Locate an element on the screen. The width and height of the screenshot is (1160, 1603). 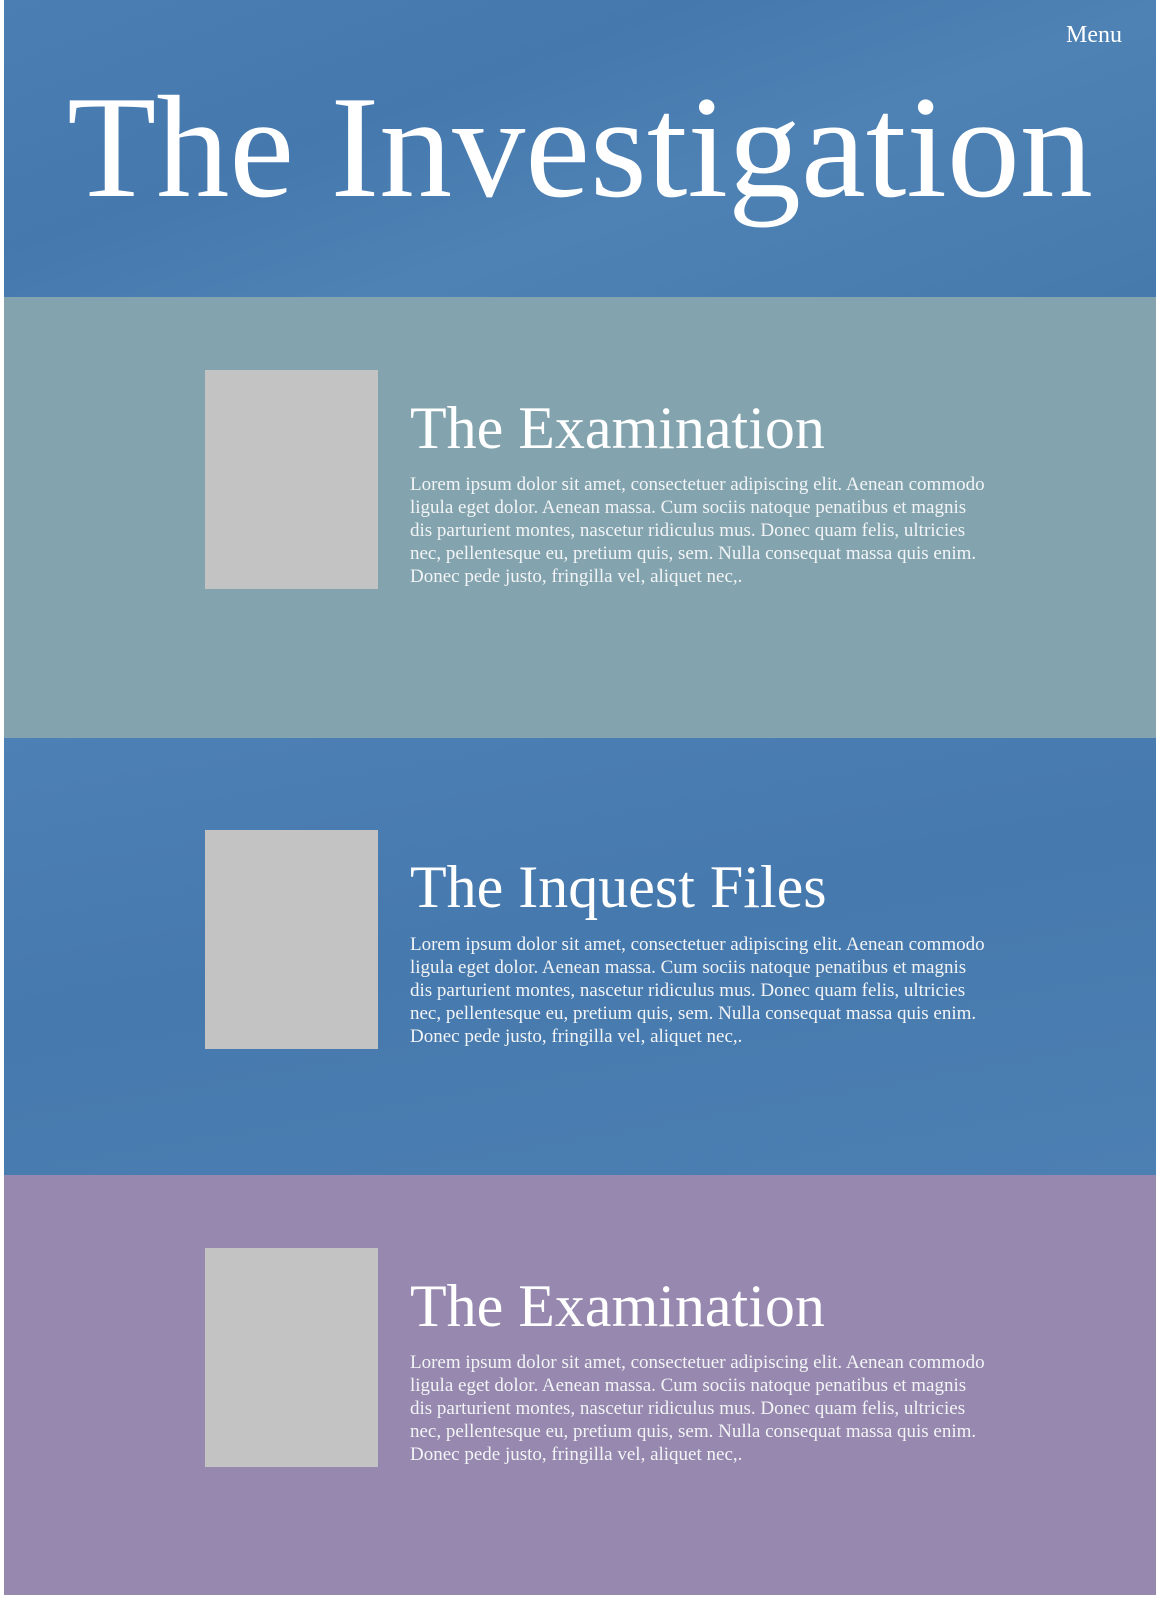
menu-link: Menu is located at coordinates (1094, 35).